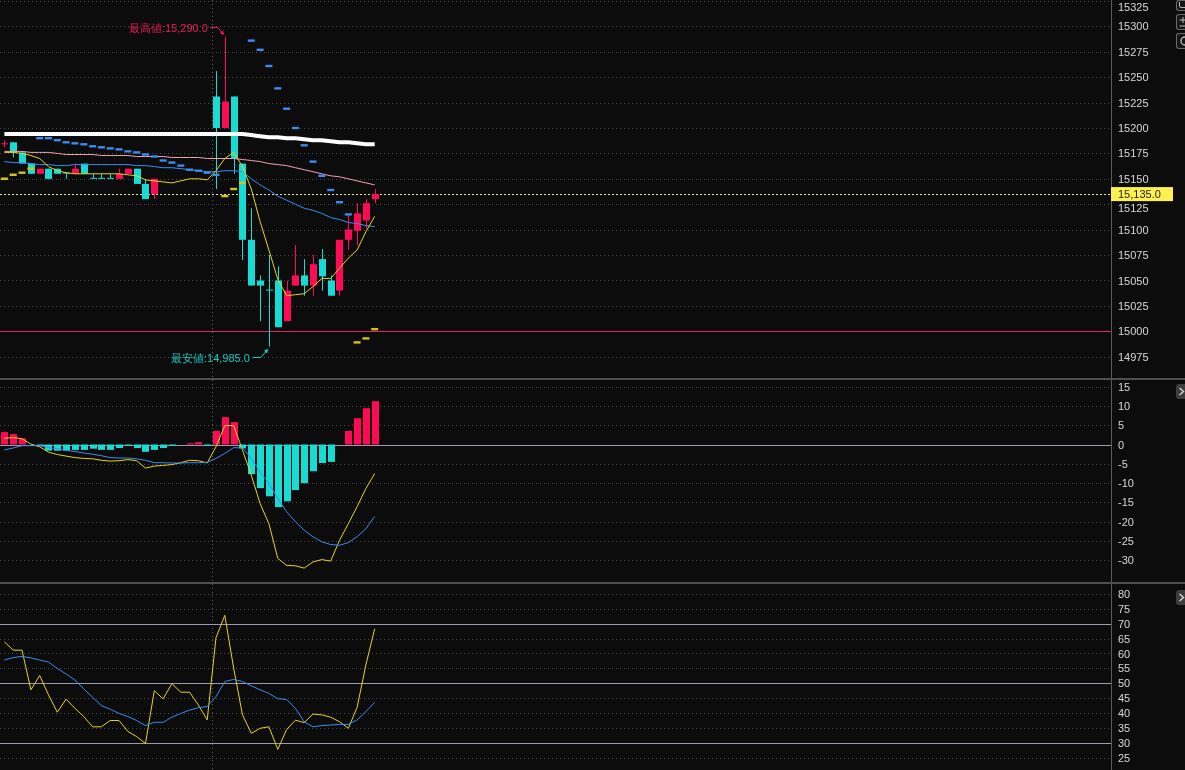 The height and width of the screenshot is (770, 1185). I want to click on axis-label: 15225, so click(1133, 102).